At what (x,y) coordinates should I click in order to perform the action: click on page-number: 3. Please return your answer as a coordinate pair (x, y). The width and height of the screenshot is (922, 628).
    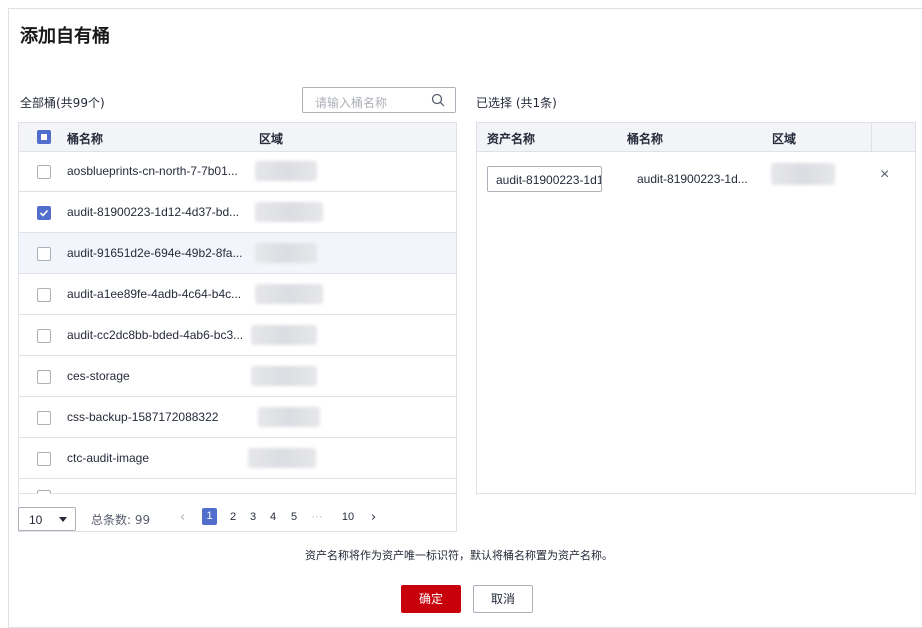
    Looking at the image, I should click on (253, 517).